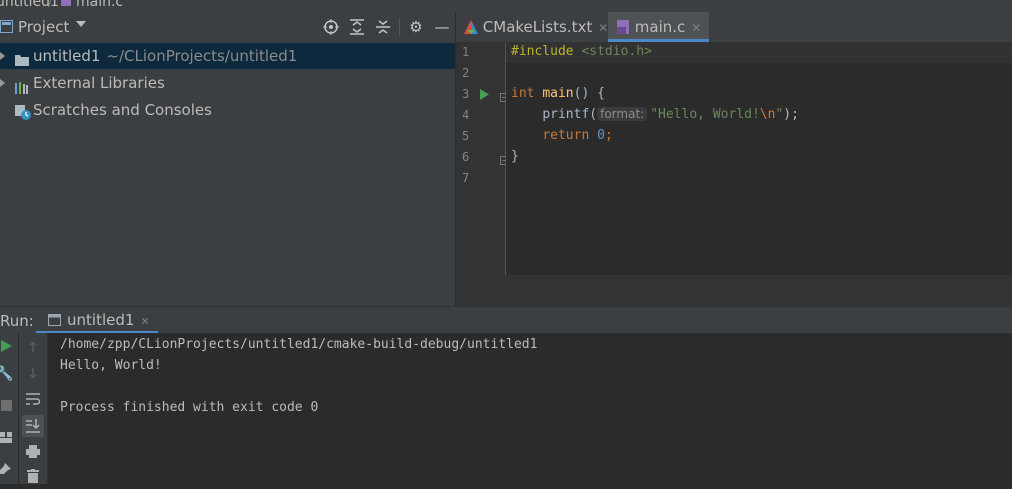 This screenshot has height=489, width=1012. I want to click on console-line: Process finished with exit code 0, so click(189, 407).